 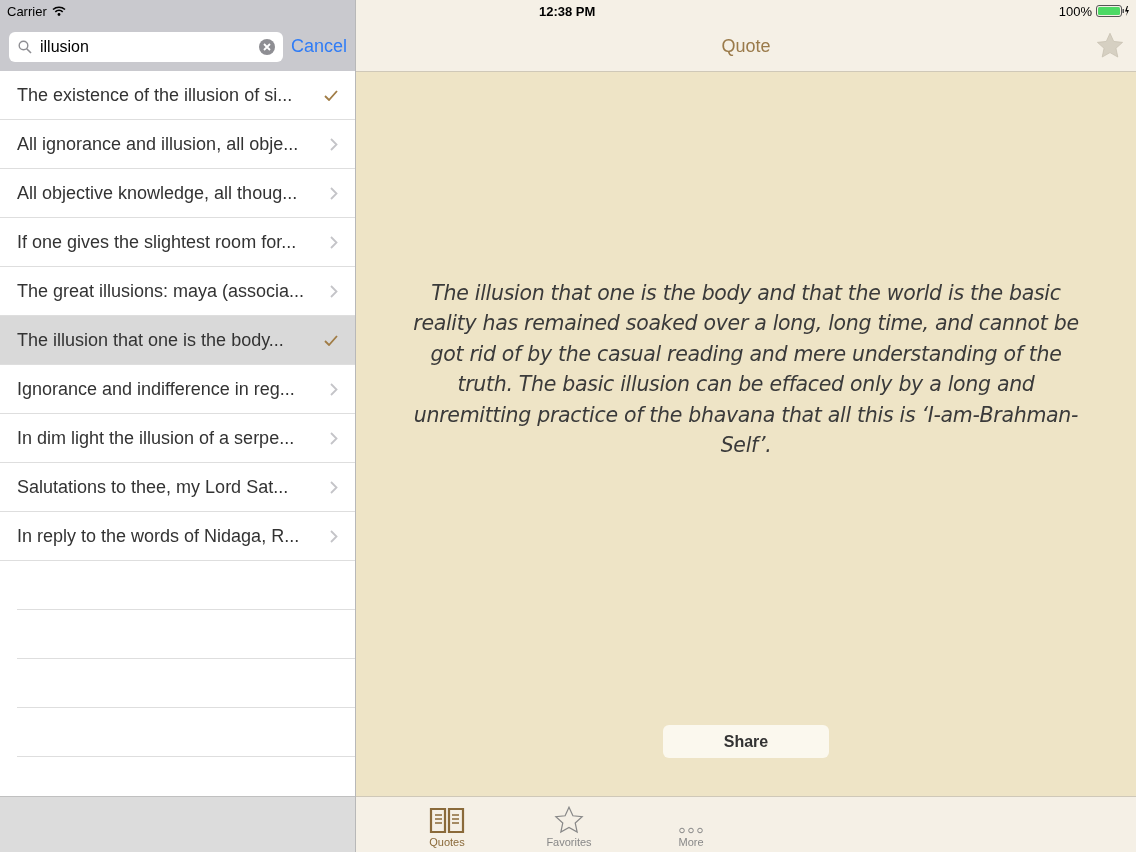 What do you see at coordinates (746, 741) in the screenshot?
I see `share-button: Share` at bounding box center [746, 741].